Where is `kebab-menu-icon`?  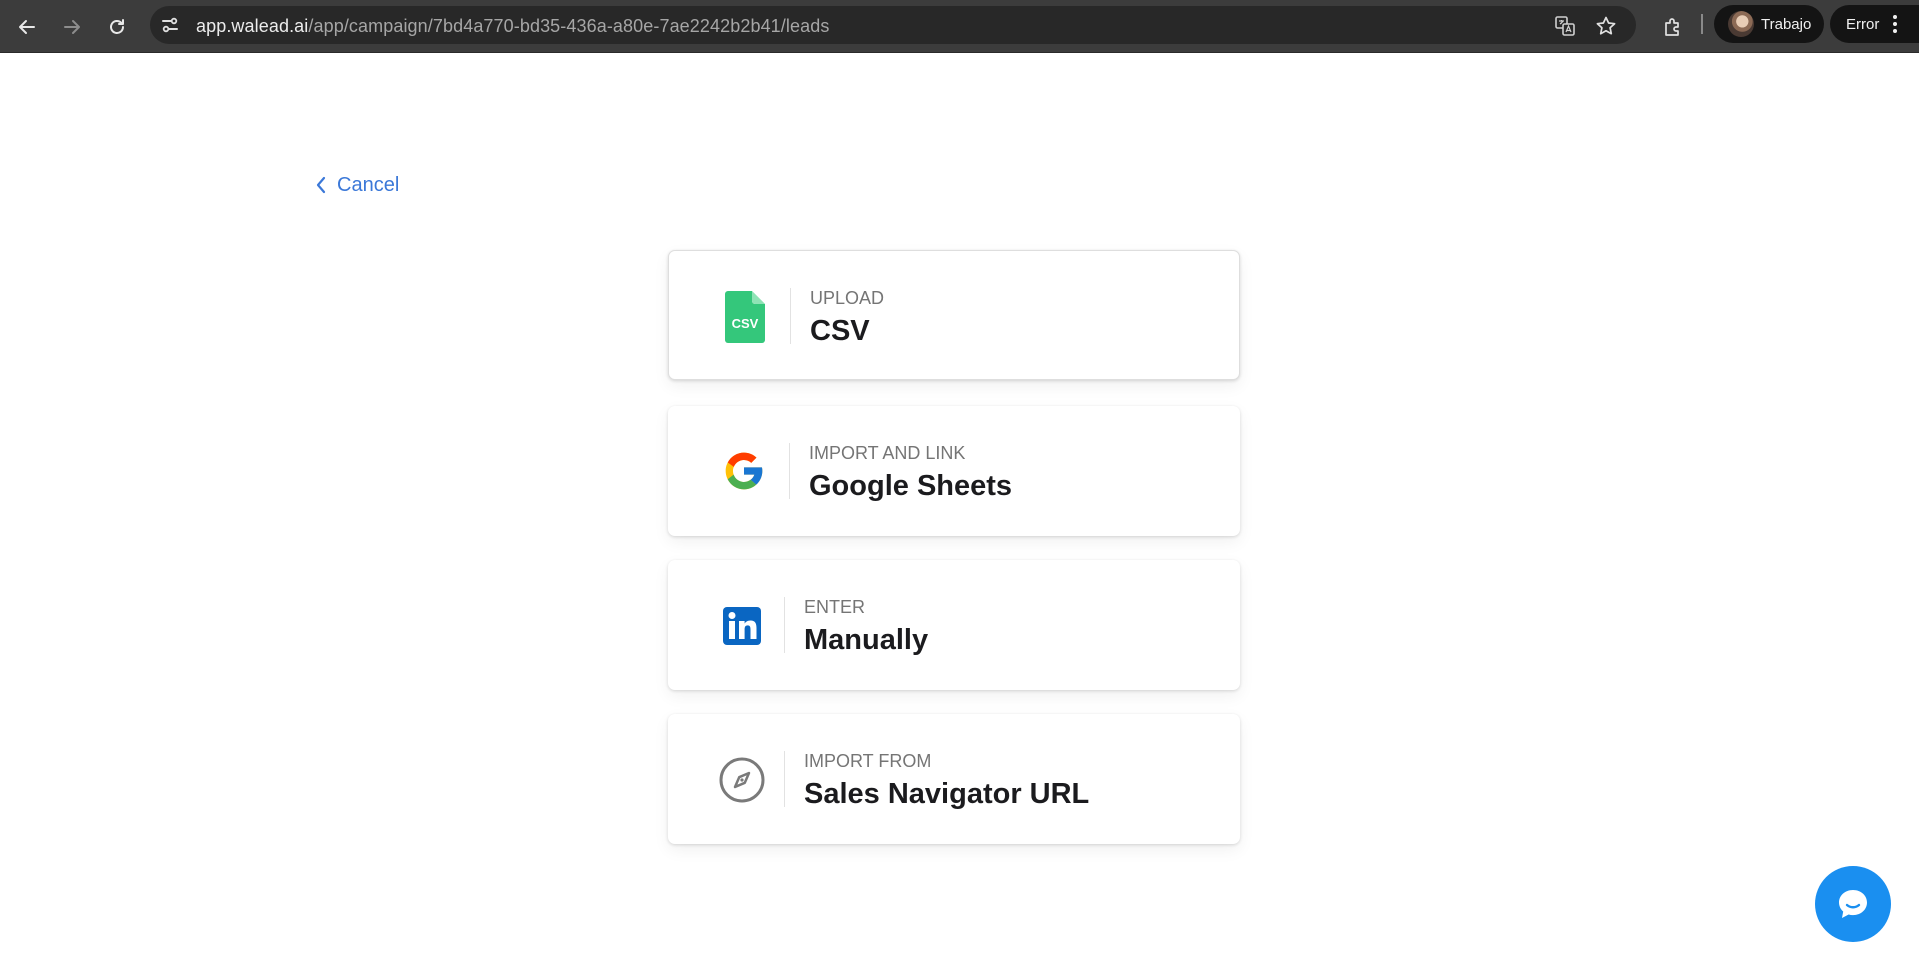
kebab-menu-icon is located at coordinates (1895, 24).